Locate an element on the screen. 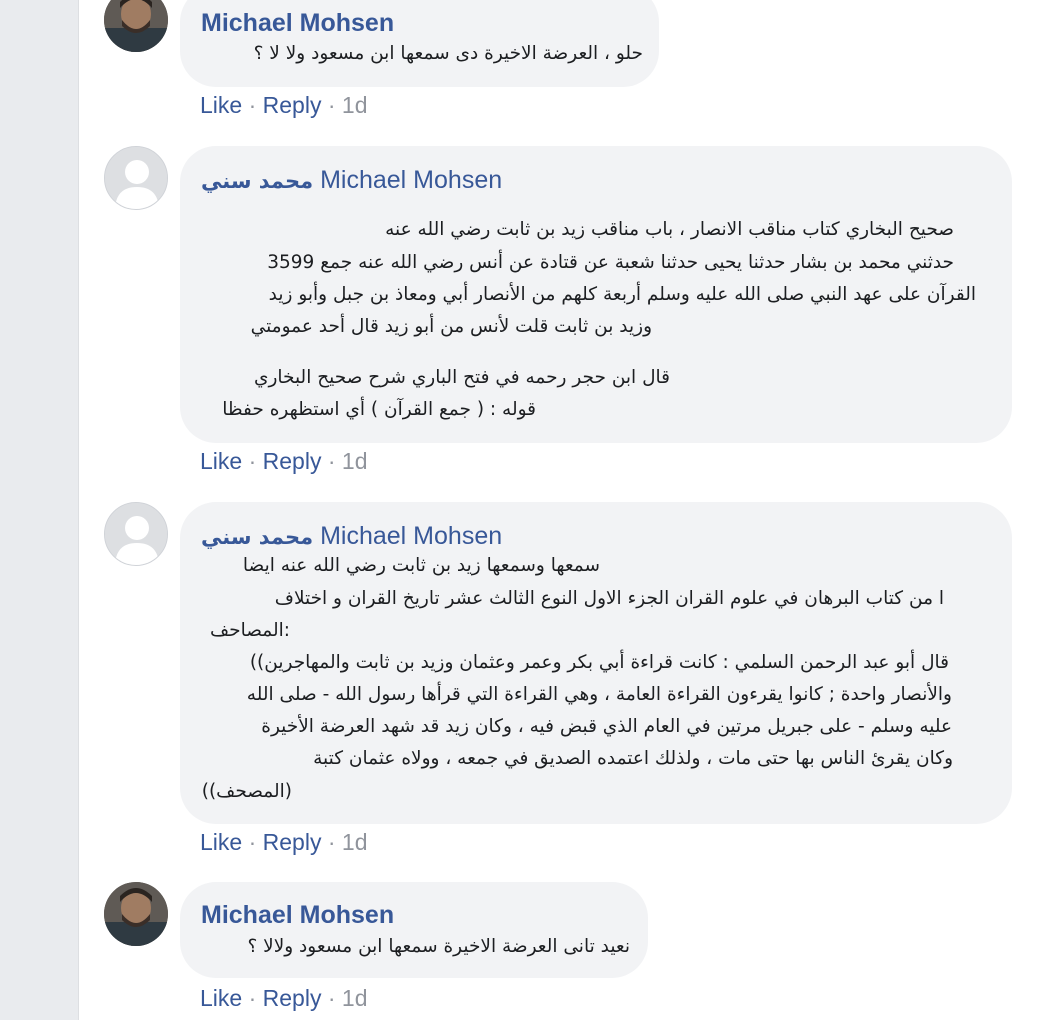 The height and width of the screenshot is (1020, 1054). left-sidebar is located at coordinates (39, 510).